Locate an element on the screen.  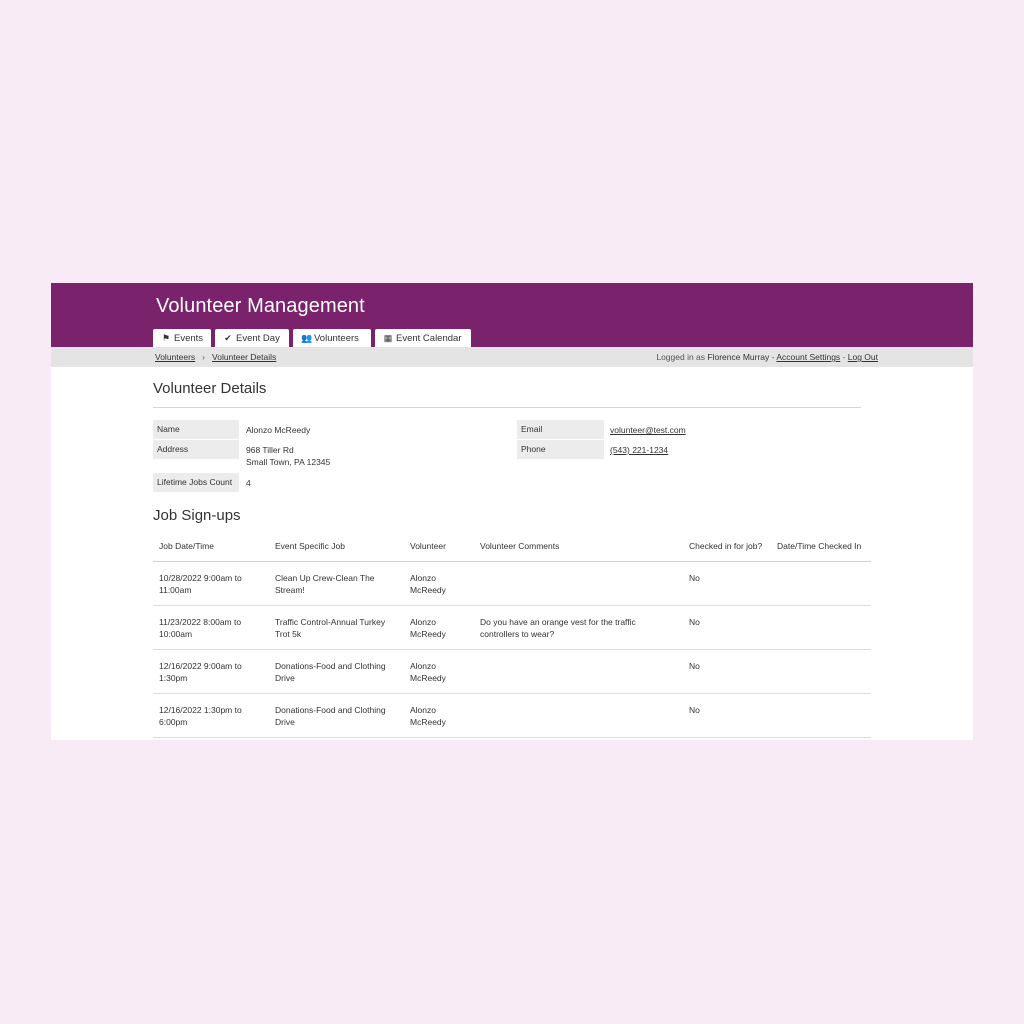
users-icon: 👥 is located at coordinates (307, 338).